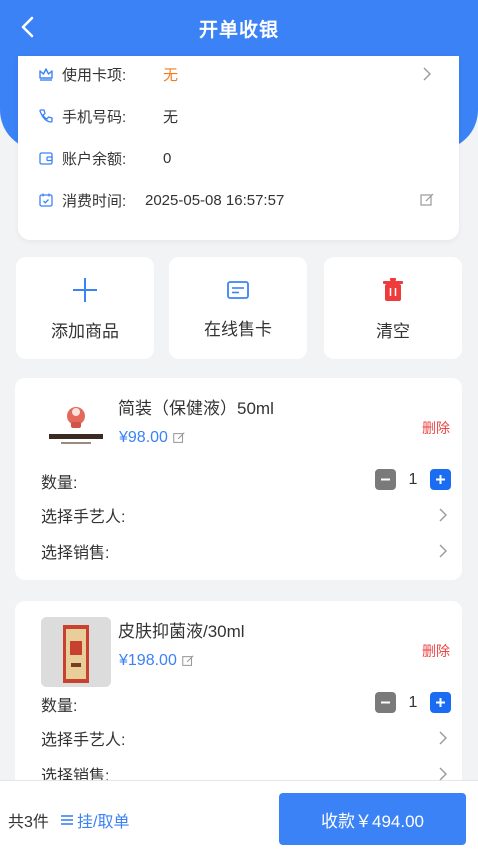 This screenshot has height=850, width=478. What do you see at coordinates (238, 158) in the screenshot?
I see `balance-row: 账户余额: 0` at bounding box center [238, 158].